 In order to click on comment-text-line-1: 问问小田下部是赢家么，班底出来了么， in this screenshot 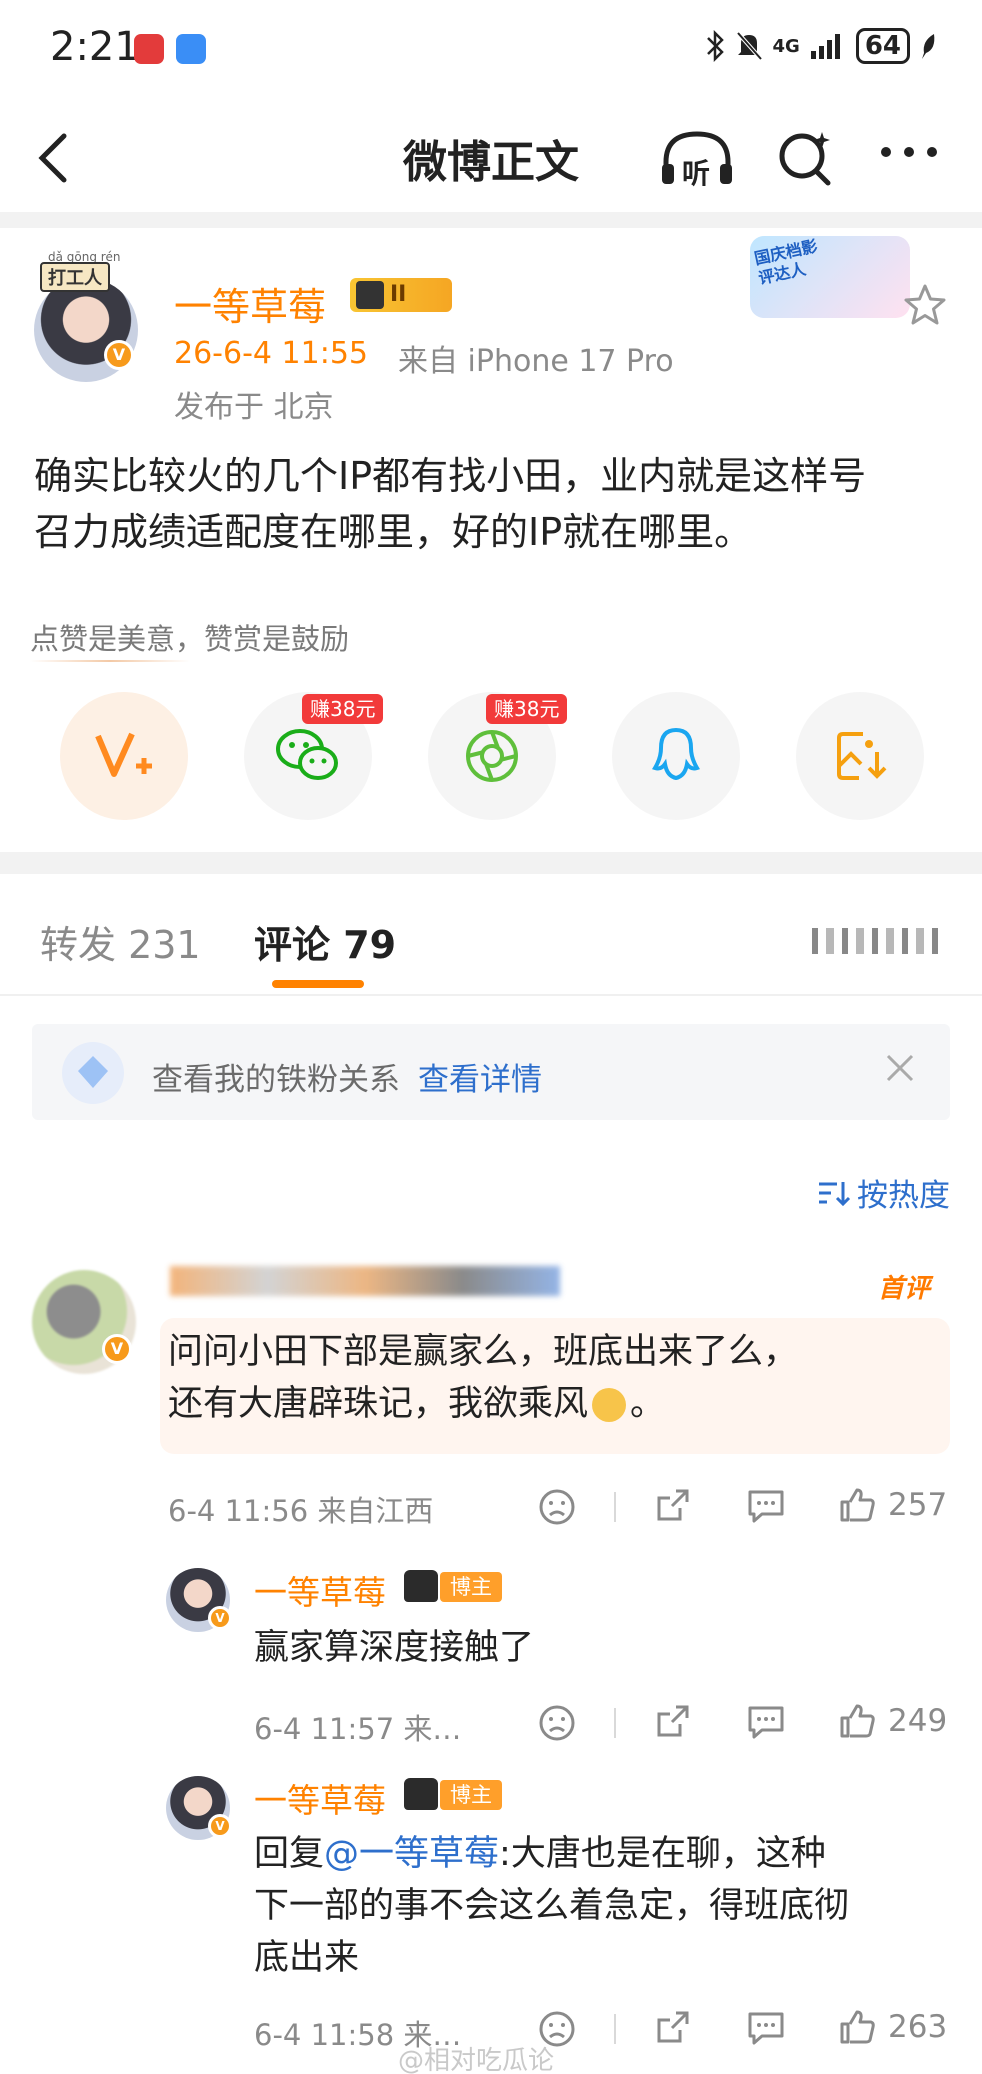, I will do `click(483, 1352)`.